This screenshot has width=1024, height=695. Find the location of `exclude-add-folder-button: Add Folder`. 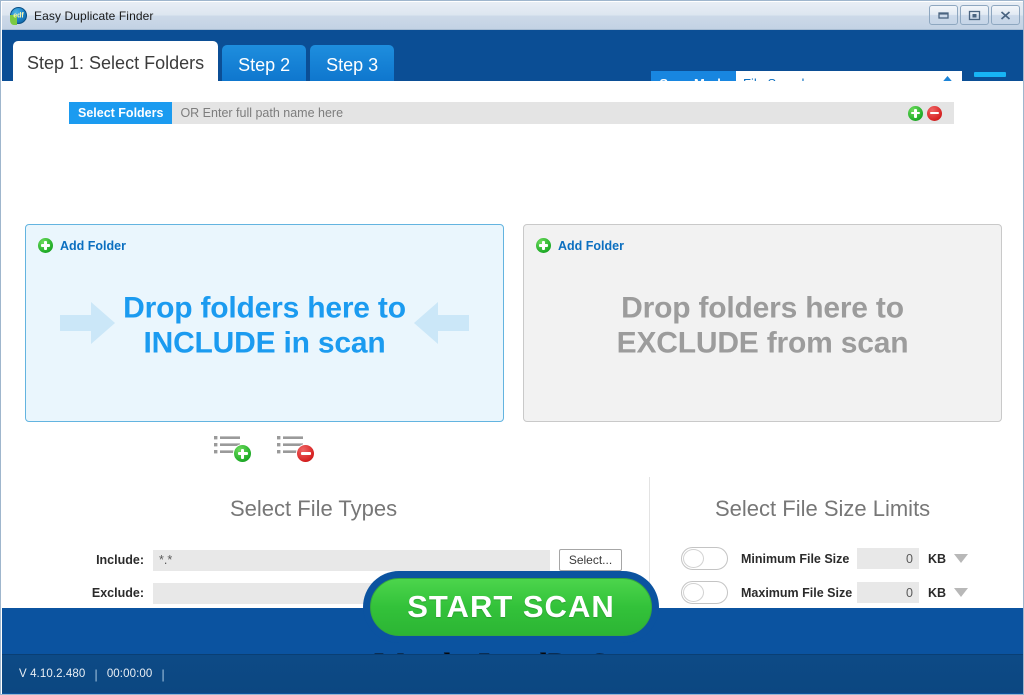

exclude-add-folder-button: Add Folder is located at coordinates (580, 245).